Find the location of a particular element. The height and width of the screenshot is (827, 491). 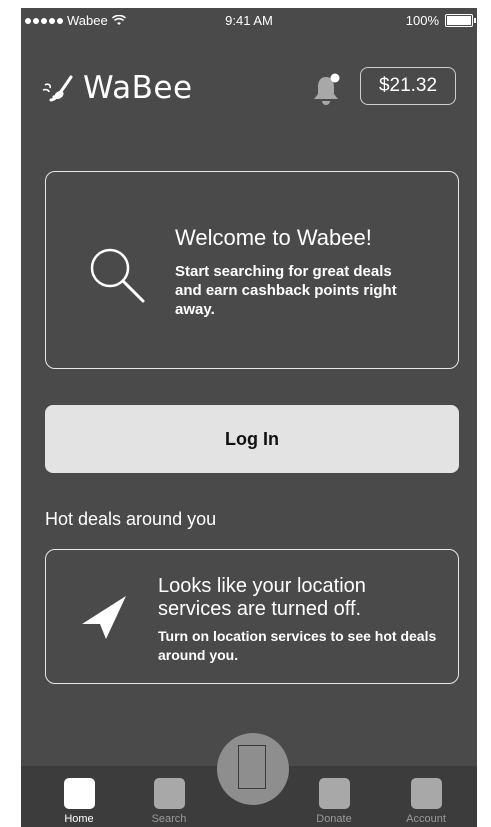

bee-logo-icon is located at coordinates (57, 88).